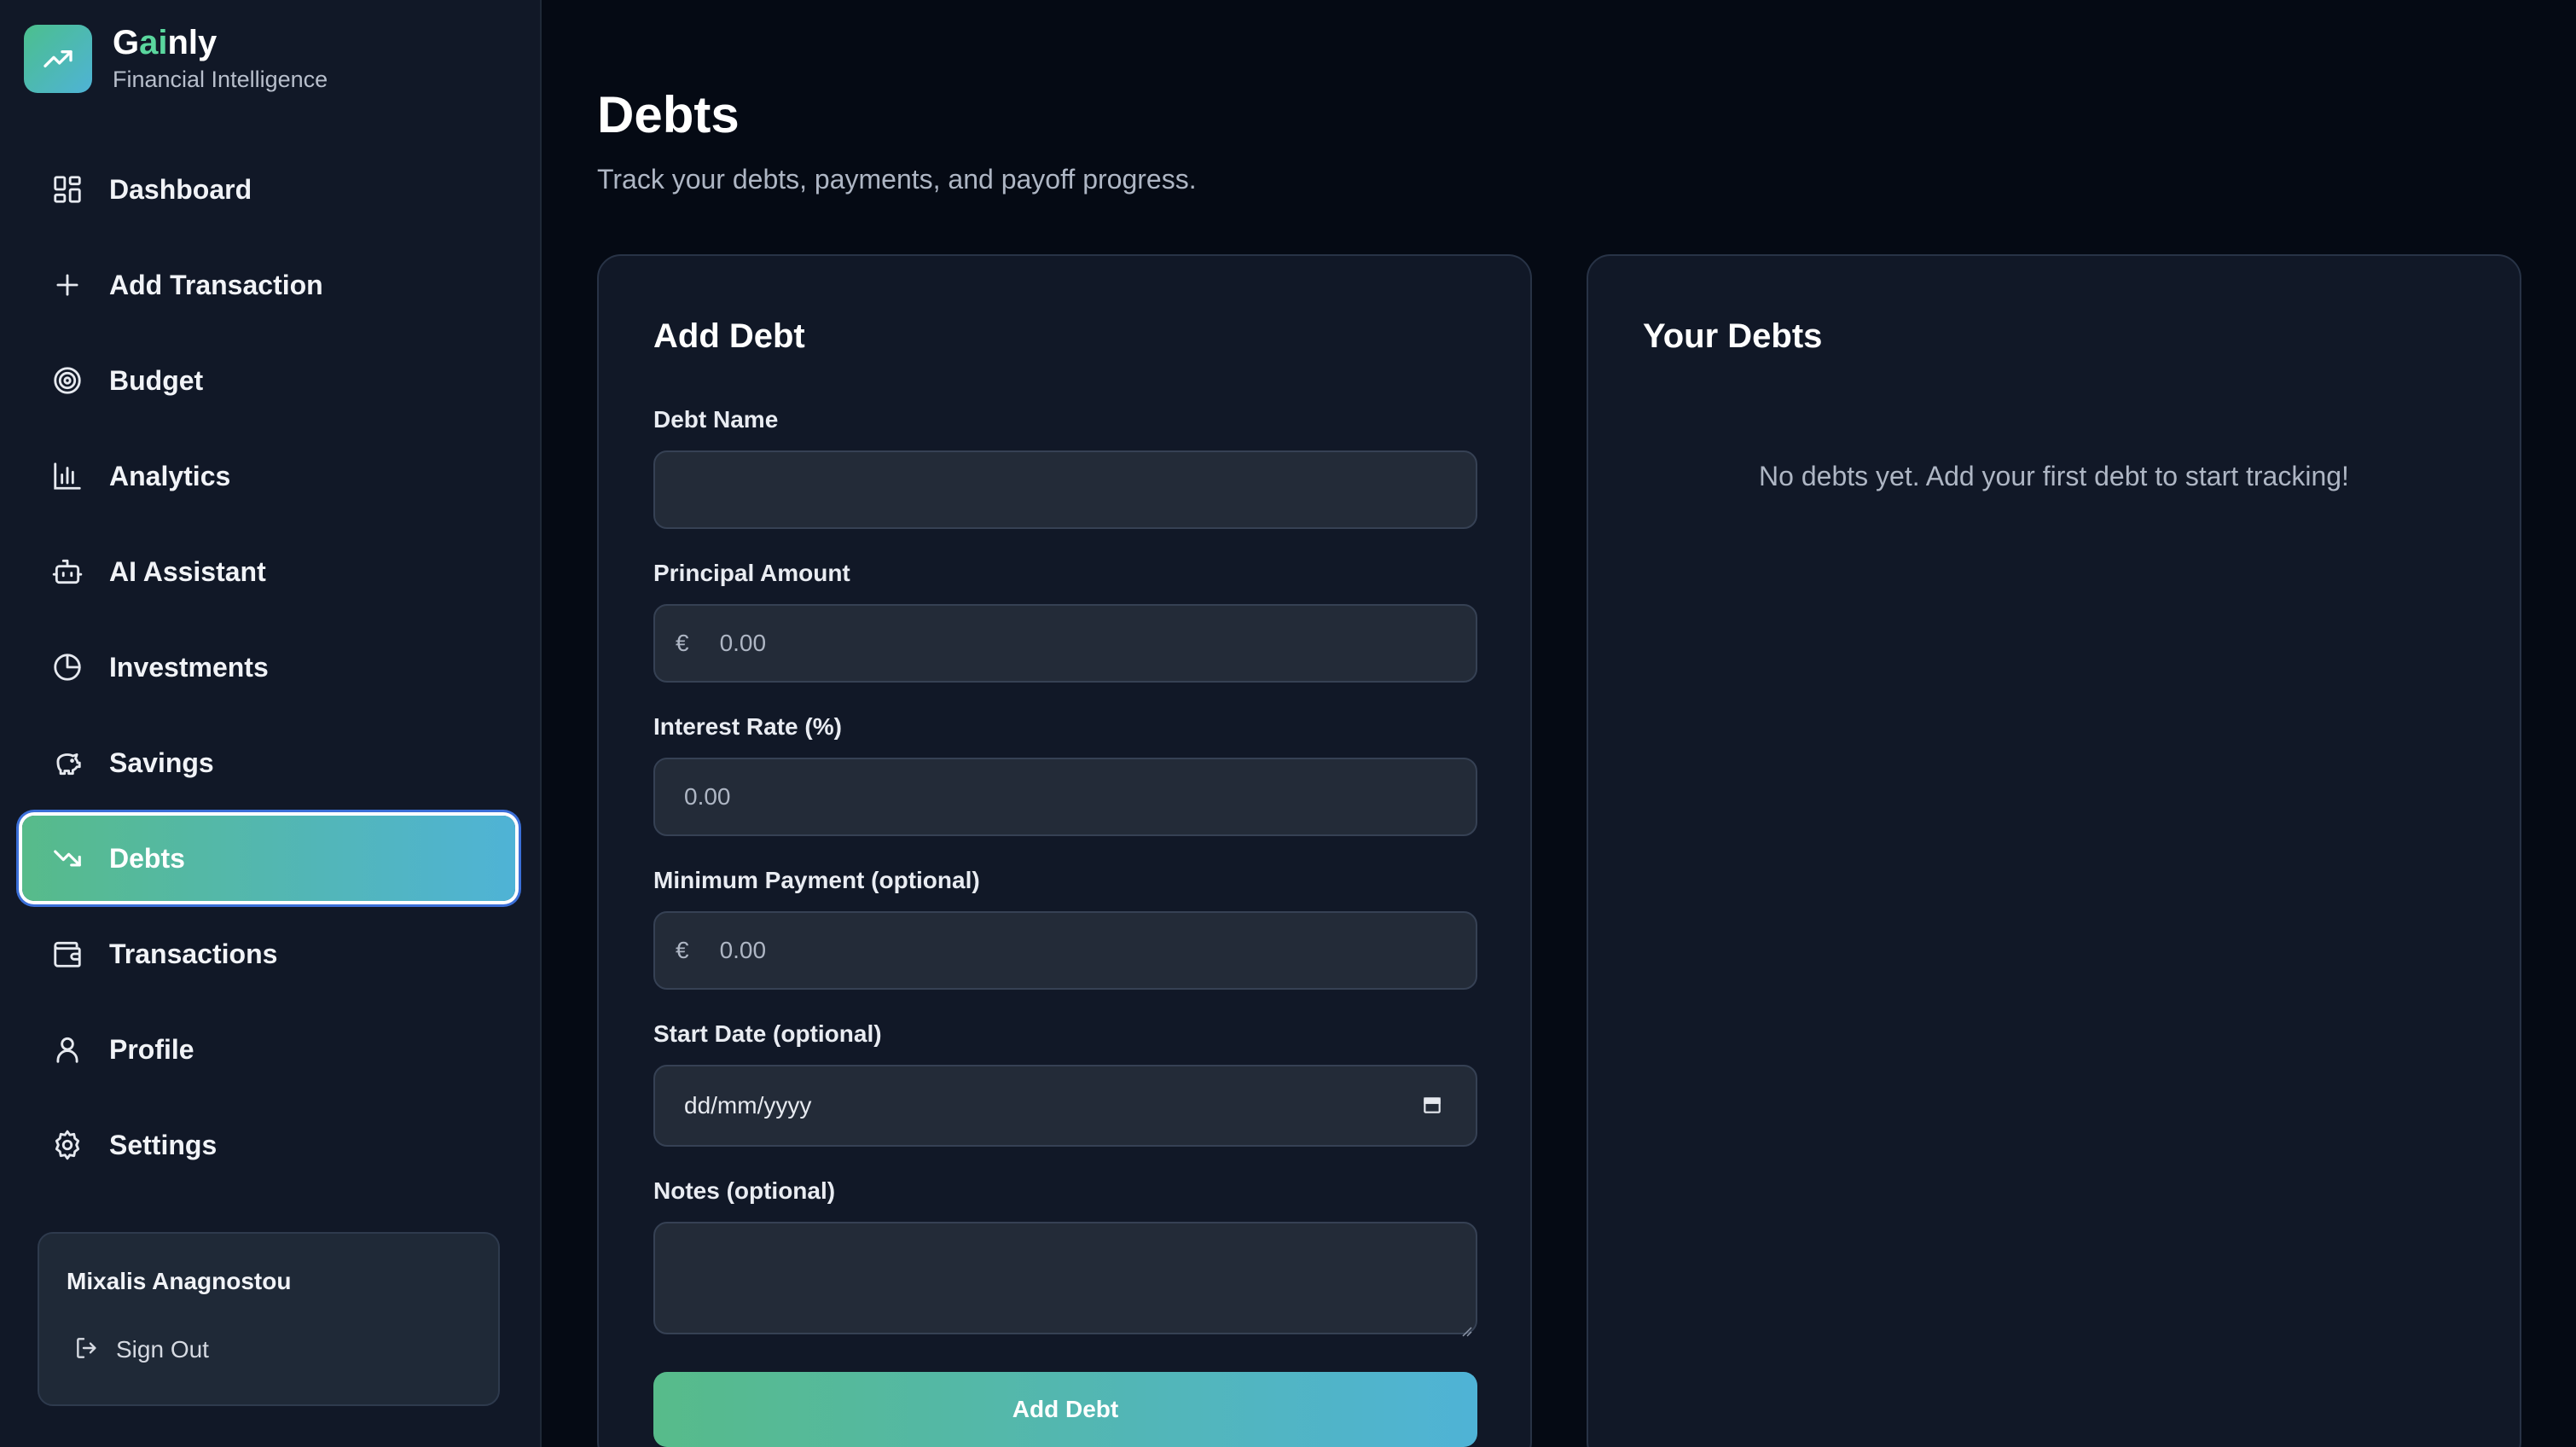 Image resolution: width=2576 pixels, height=1447 pixels. What do you see at coordinates (156, 380) in the screenshot?
I see `sidebar-item-label: Budget` at bounding box center [156, 380].